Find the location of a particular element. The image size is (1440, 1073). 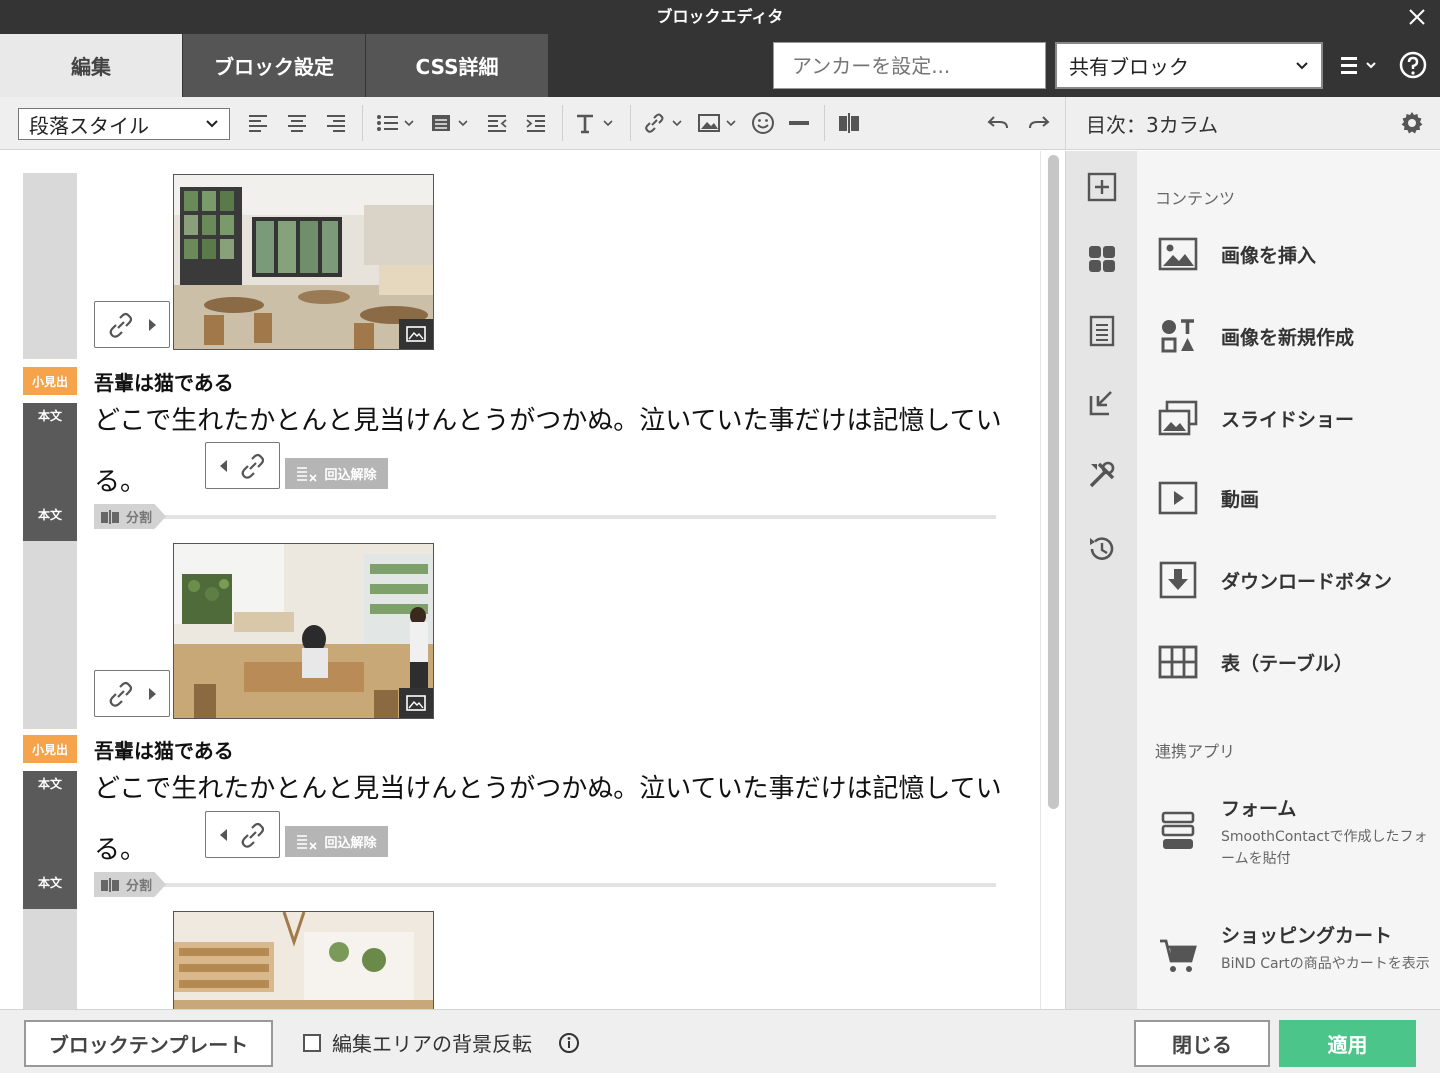

create-image-item: 画像を新規作成 is located at coordinates (1297, 336).